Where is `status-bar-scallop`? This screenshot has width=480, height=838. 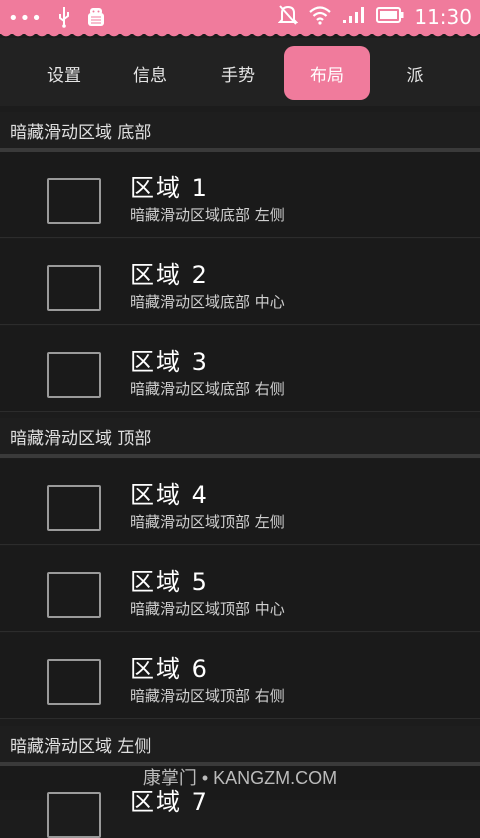 status-bar-scallop is located at coordinates (240, 34).